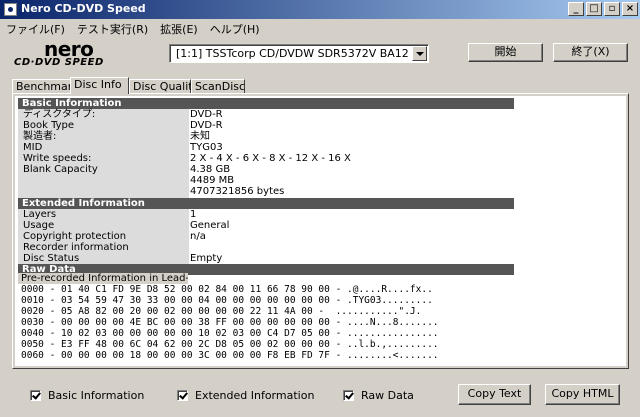  I want to click on tab-disc-info: Disc Info, so click(99, 85).